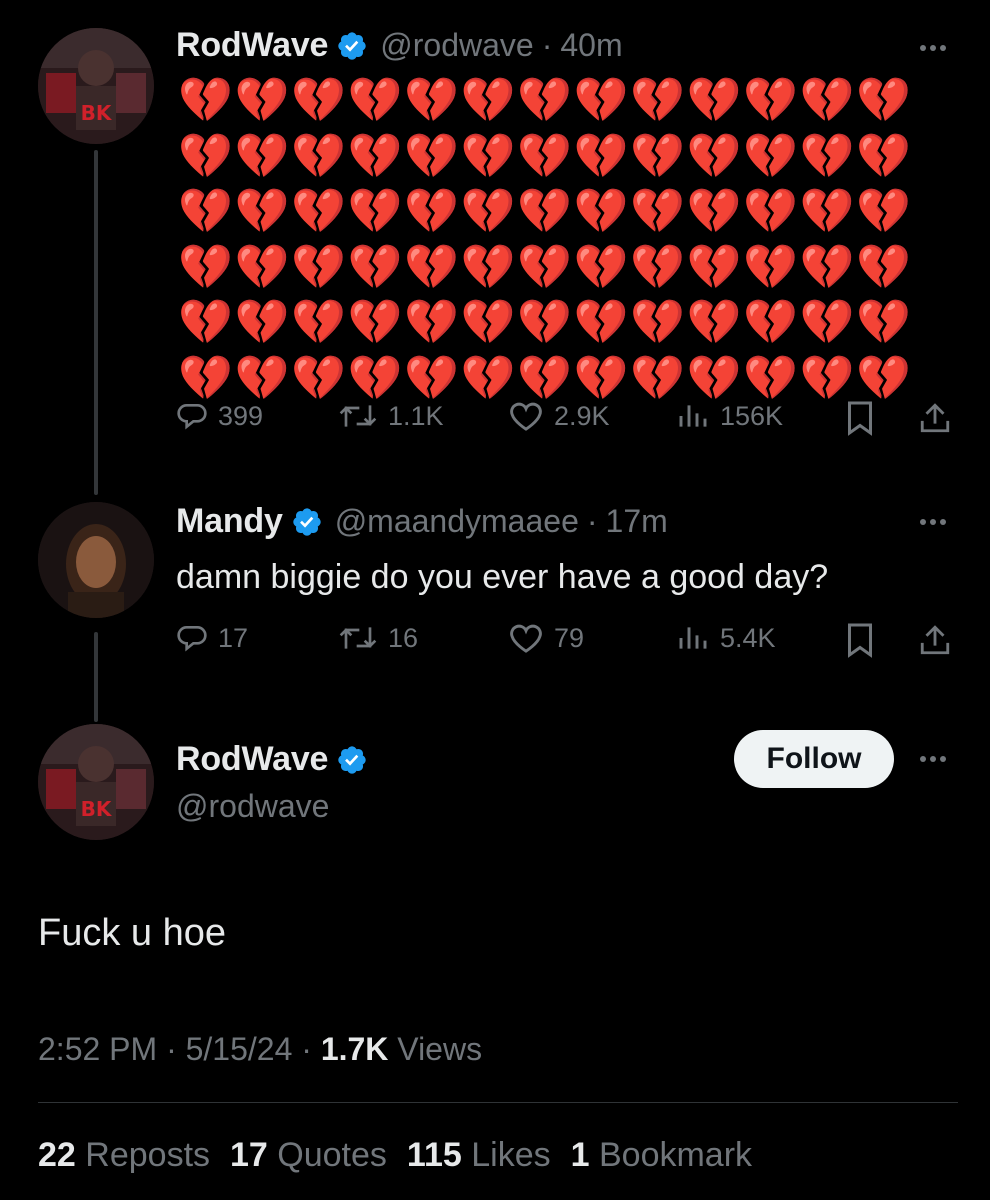  Describe the element at coordinates (358, 638) in the screenshot. I see `repost-icon` at that location.